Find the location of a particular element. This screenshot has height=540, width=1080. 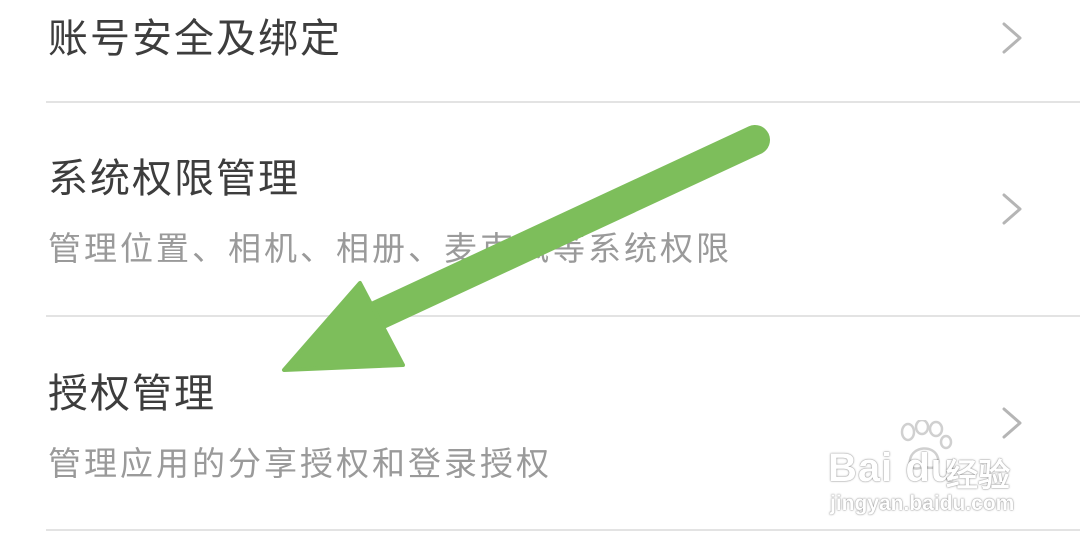

divider is located at coordinates (563, 530).